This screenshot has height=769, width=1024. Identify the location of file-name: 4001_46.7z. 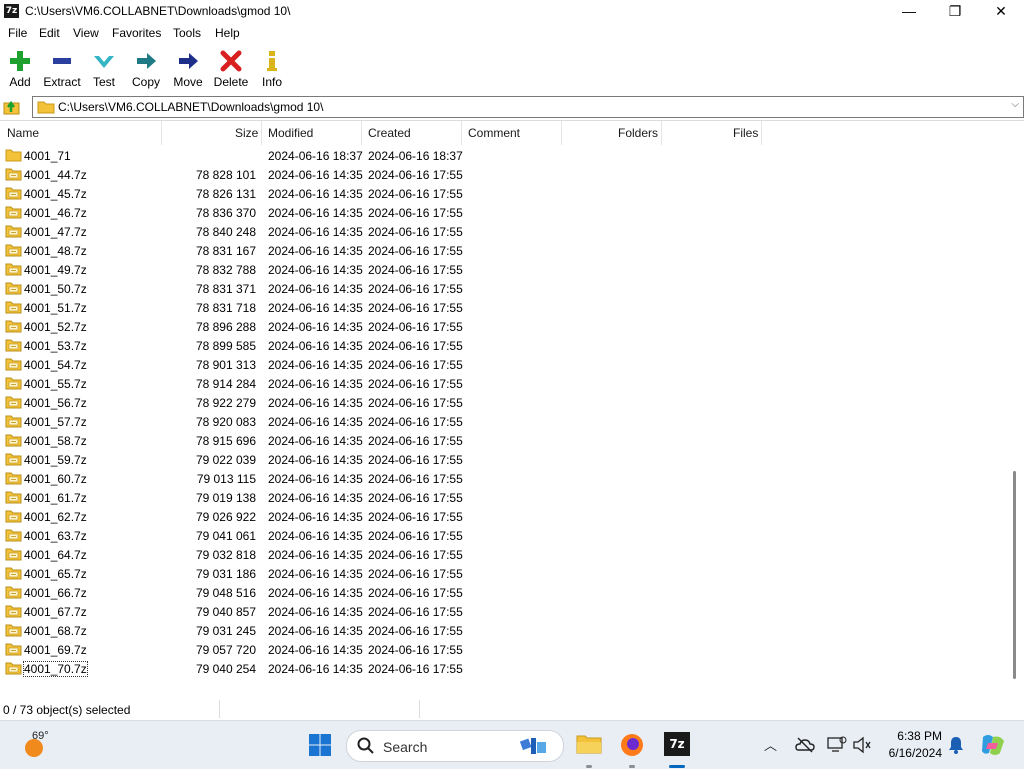
(55, 213).